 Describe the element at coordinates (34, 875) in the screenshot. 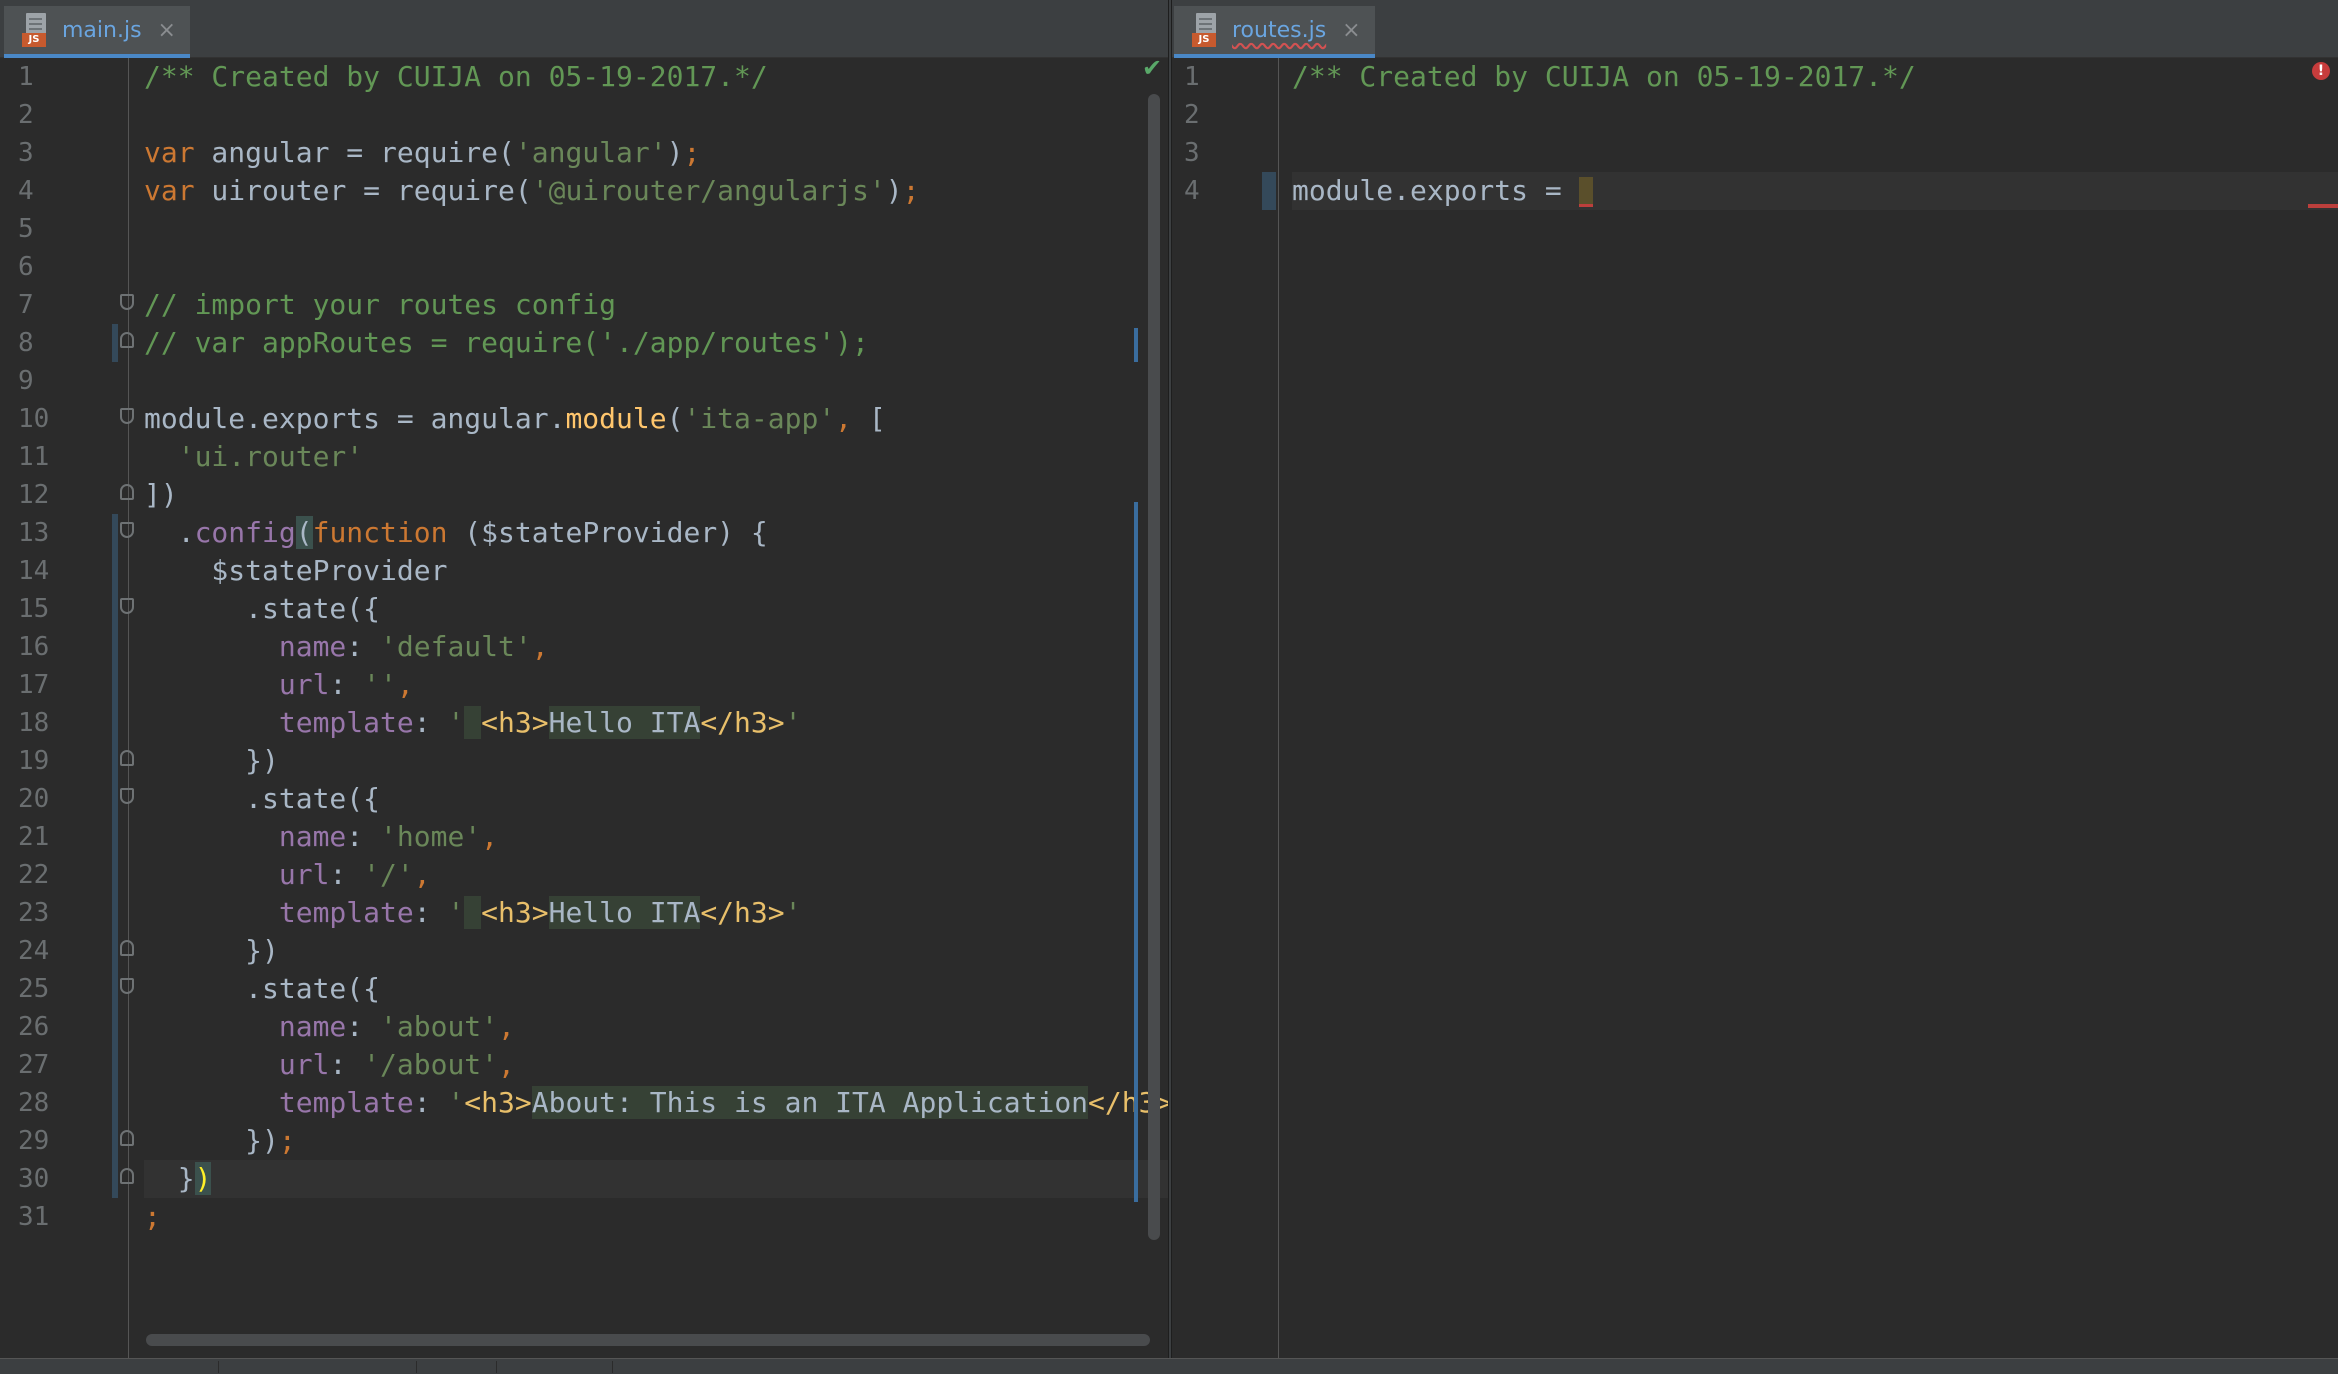

I see `line-number: 22` at that location.